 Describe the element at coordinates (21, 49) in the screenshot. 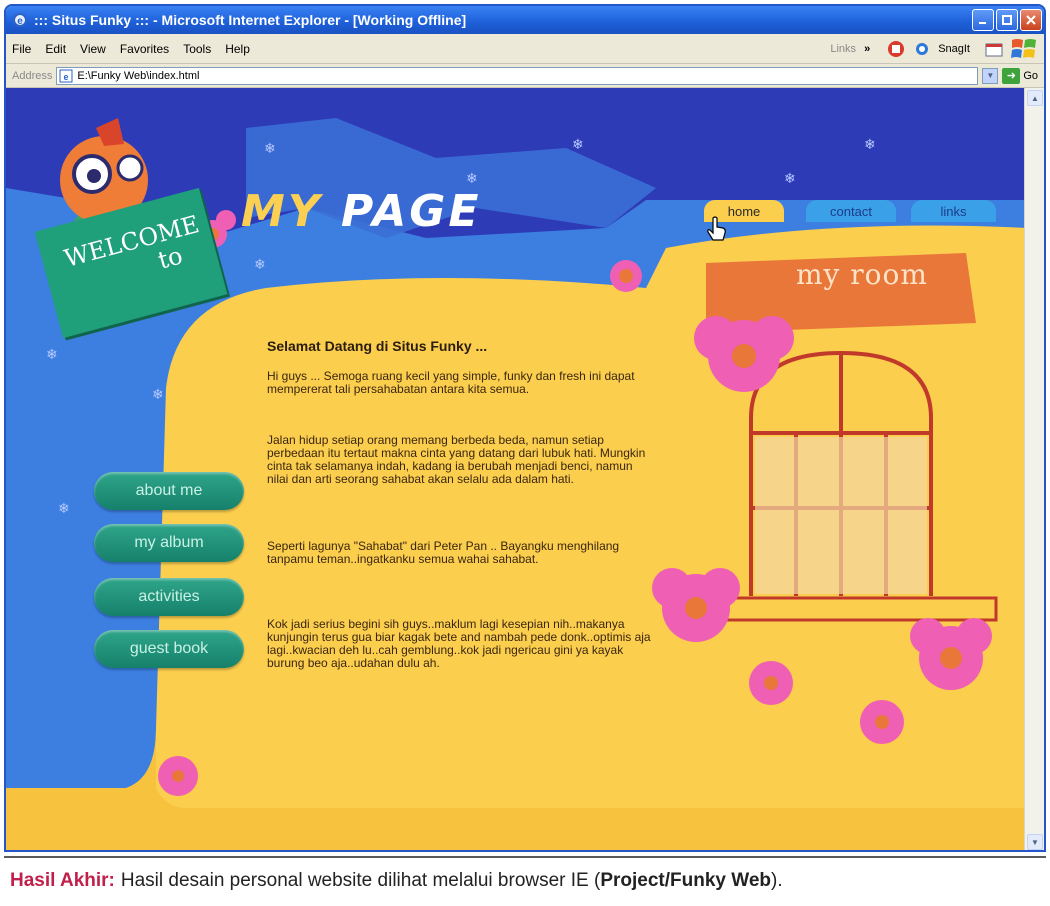

I see `menu-file: File` at that location.